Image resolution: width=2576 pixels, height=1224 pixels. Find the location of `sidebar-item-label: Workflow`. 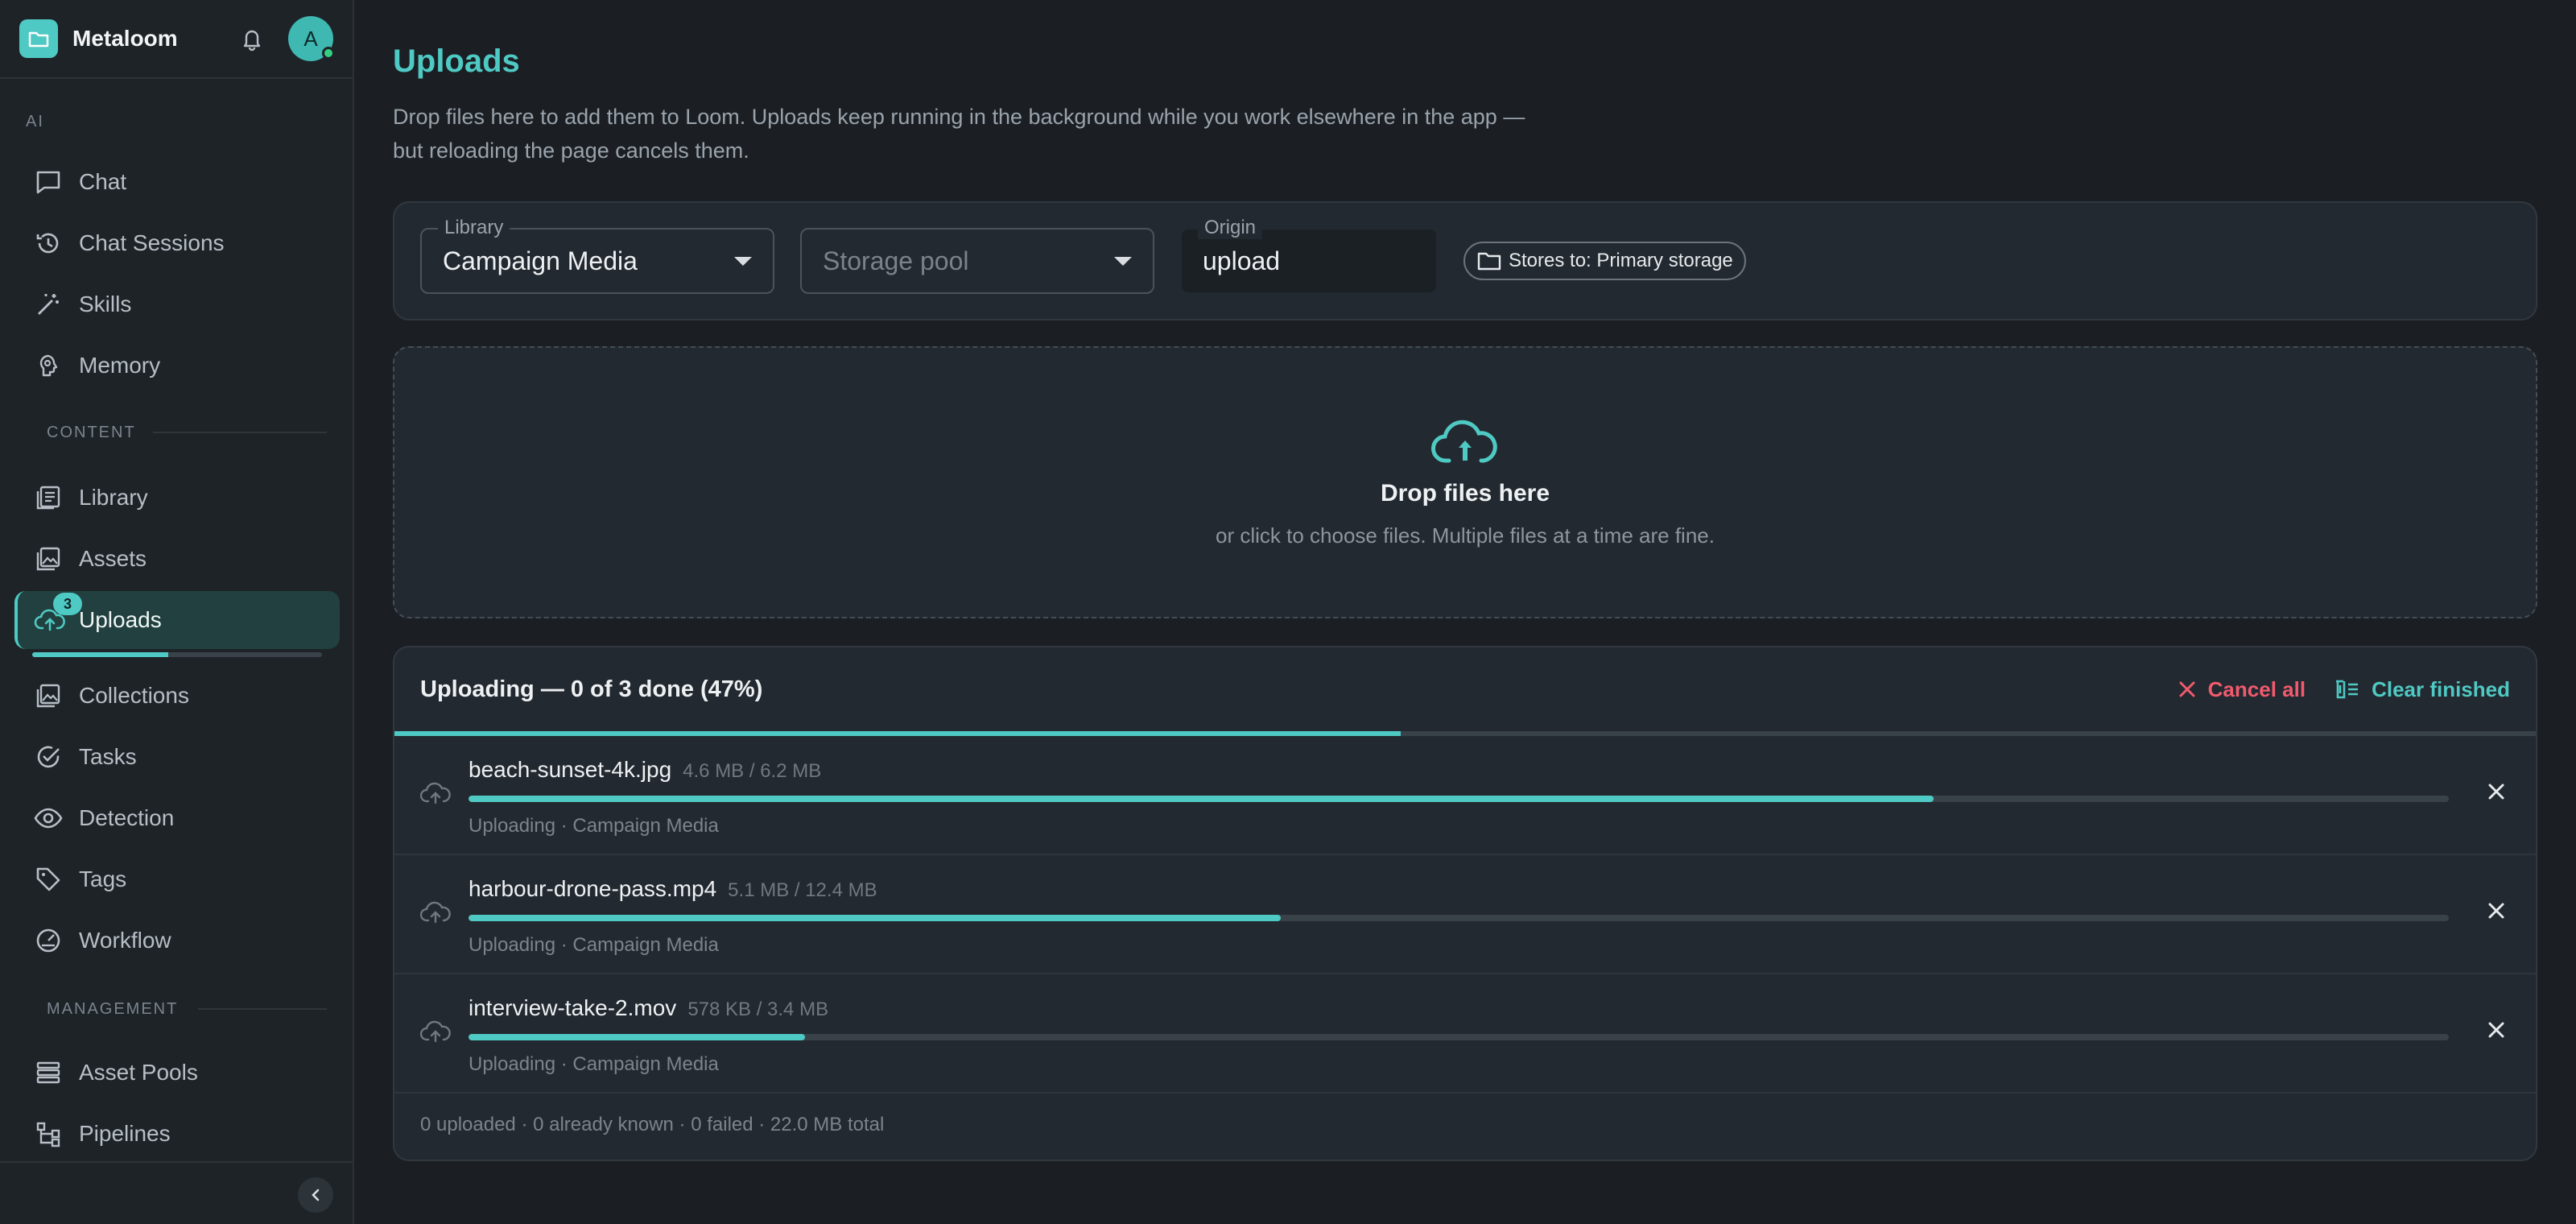

sidebar-item-label: Workflow is located at coordinates (125, 940).